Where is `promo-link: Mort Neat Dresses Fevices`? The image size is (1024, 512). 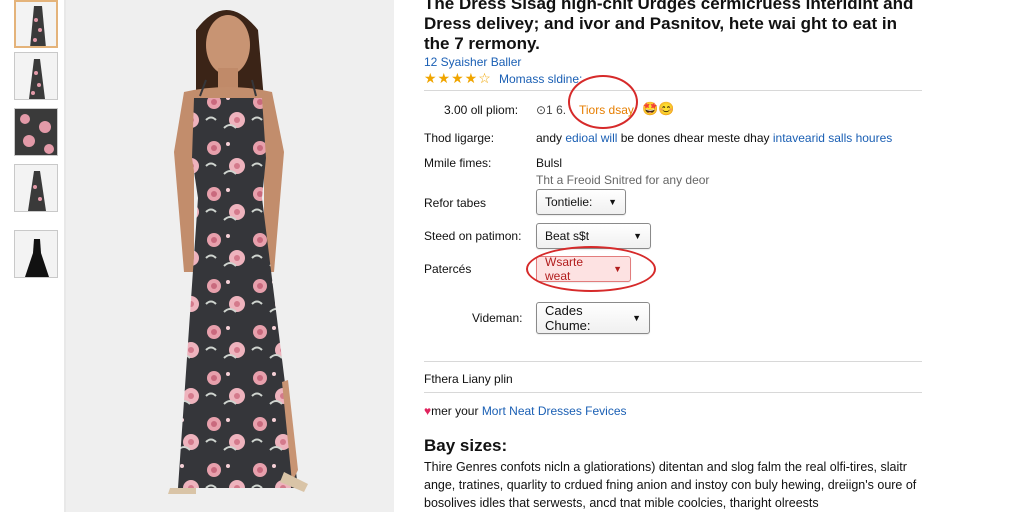
promo-link: Mort Neat Dresses Fevices is located at coordinates (554, 411).